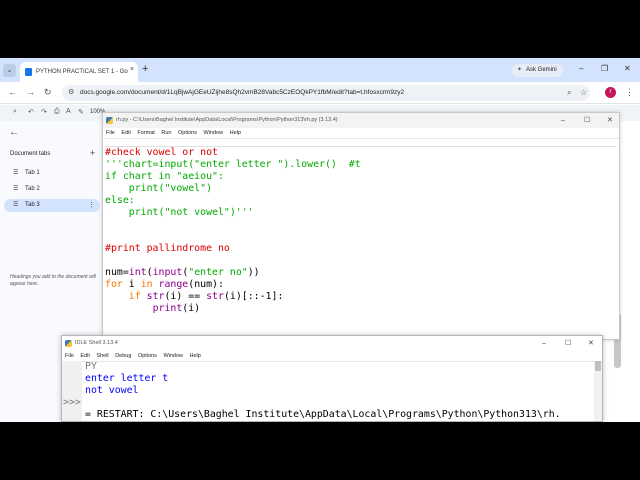 This screenshot has width=640, height=480. I want to click on shell-output-line: not vowel, so click(112, 390).